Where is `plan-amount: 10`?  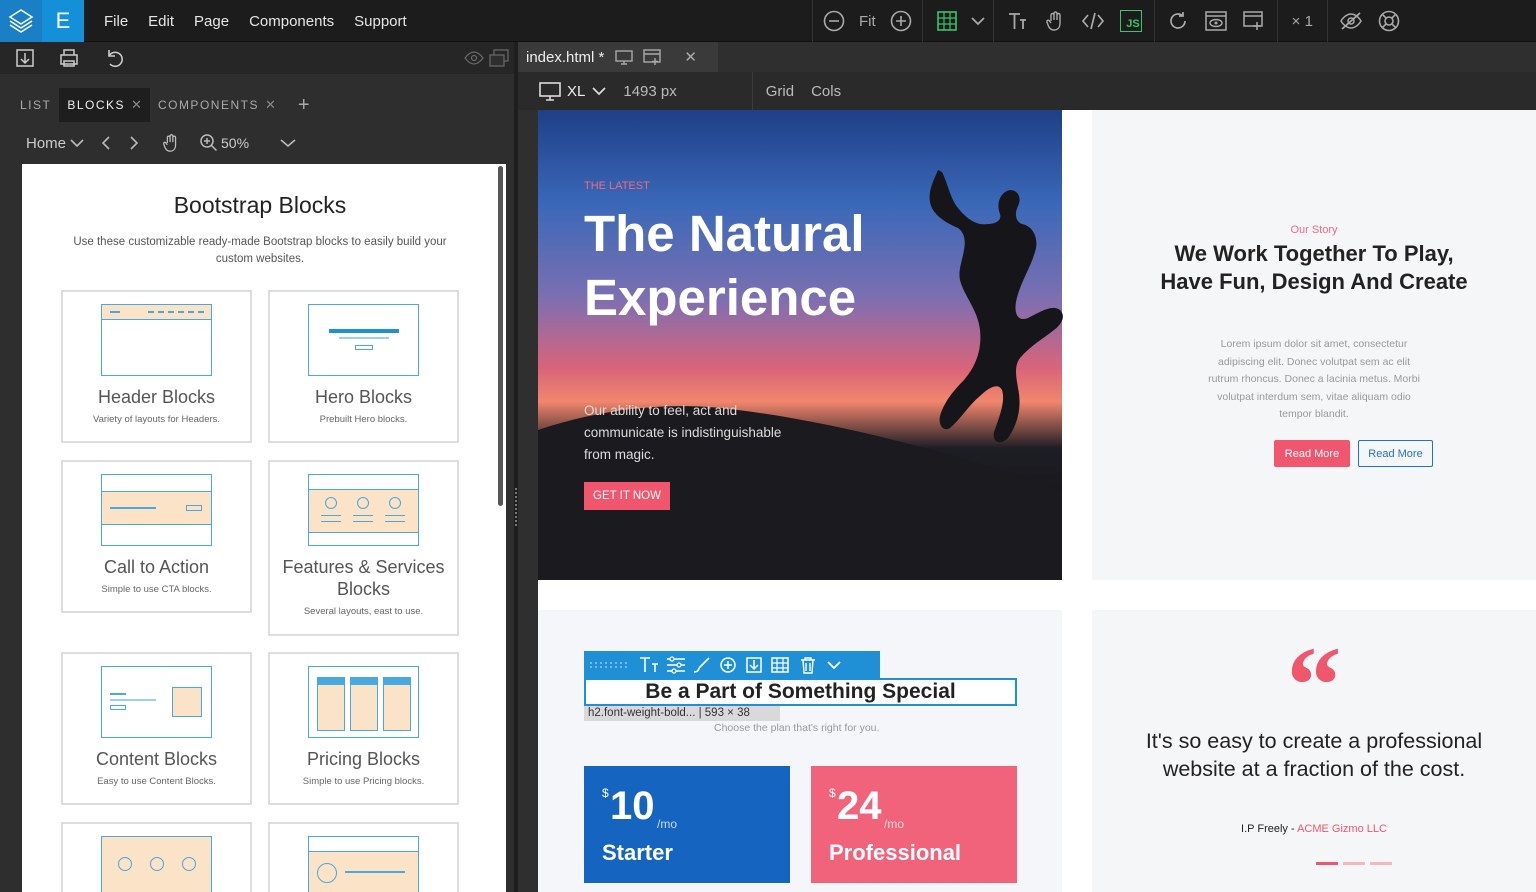
plan-amount: 10 is located at coordinates (632, 806).